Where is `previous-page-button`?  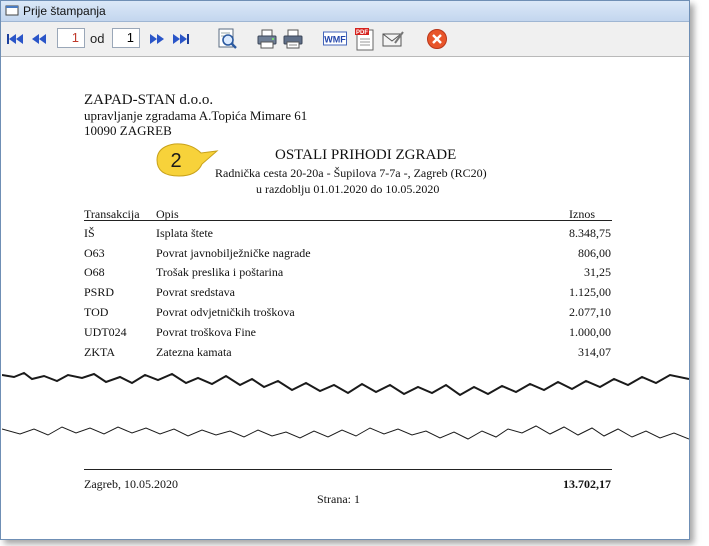
previous-page-button is located at coordinates (39, 39).